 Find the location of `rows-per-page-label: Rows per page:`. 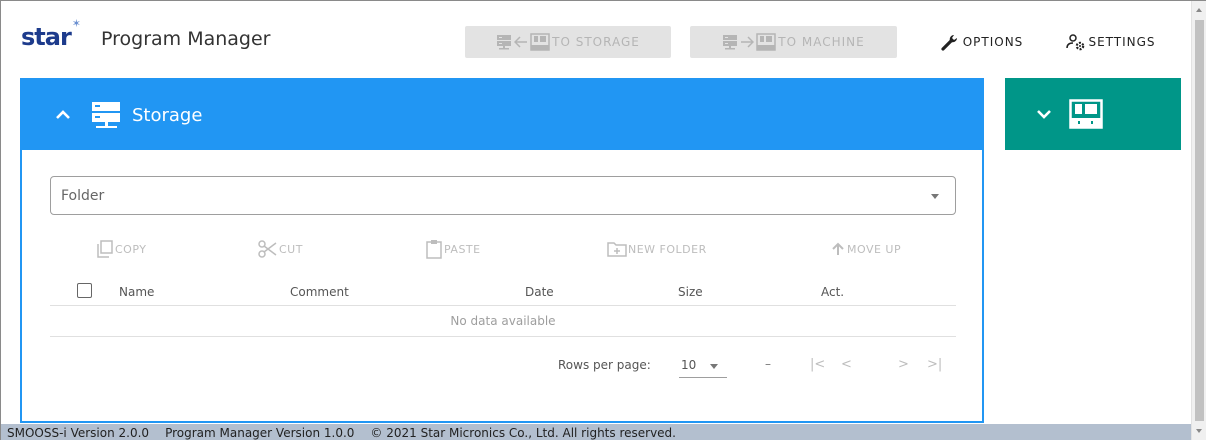

rows-per-page-label: Rows per page: is located at coordinates (604, 365).